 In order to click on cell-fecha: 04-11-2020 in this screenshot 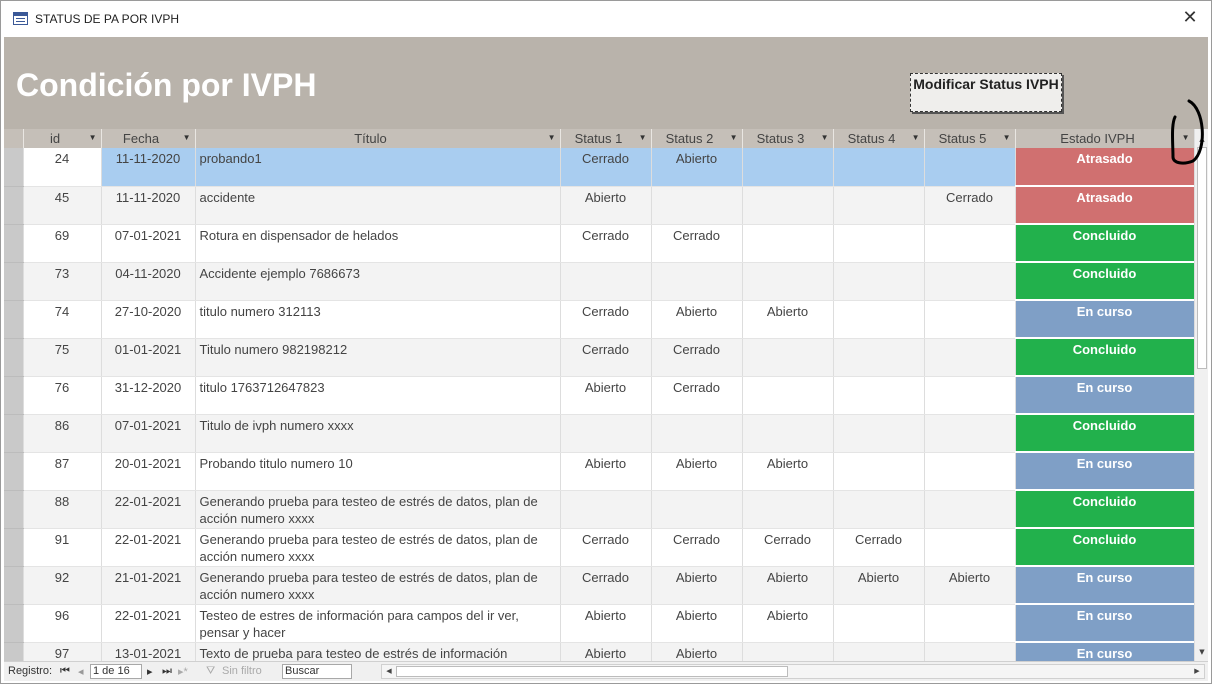, I will do `click(148, 281)`.